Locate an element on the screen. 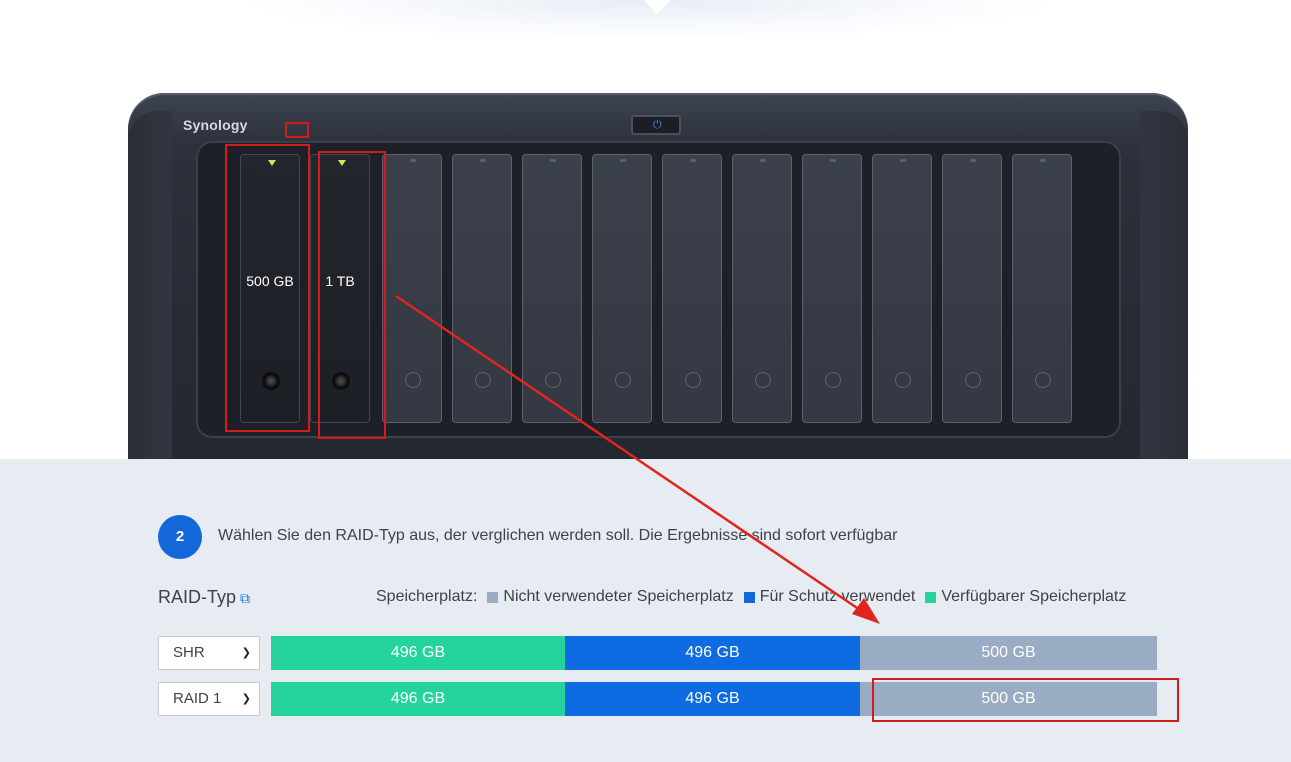  raid-row: SHR ❯ 496 GB 496 GB 500 GB is located at coordinates (658, 653).